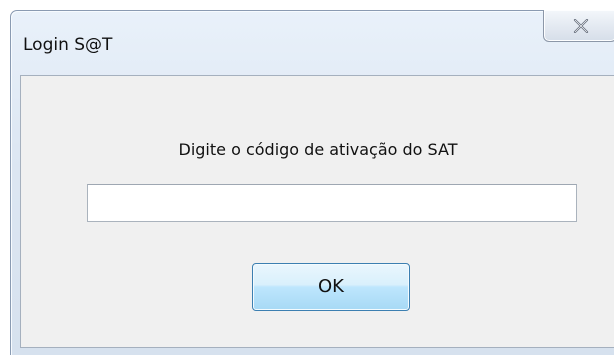 This screenshot has width=614, height=355. I want to click on ok-button: OK, so click(331, 287).